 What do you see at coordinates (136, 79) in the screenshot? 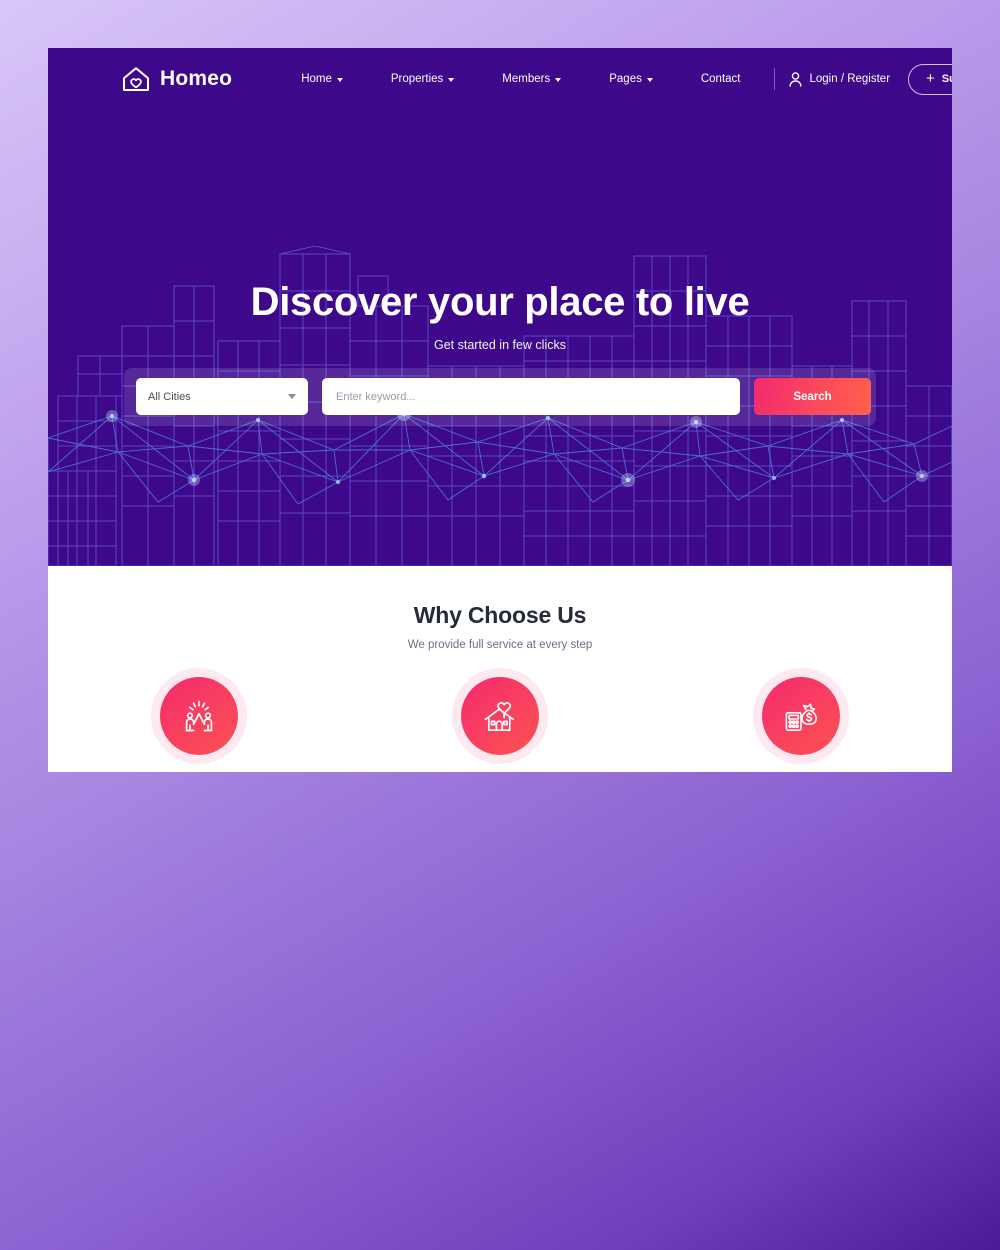
I see `house-heart-icon` at bounding box center [136, 79].